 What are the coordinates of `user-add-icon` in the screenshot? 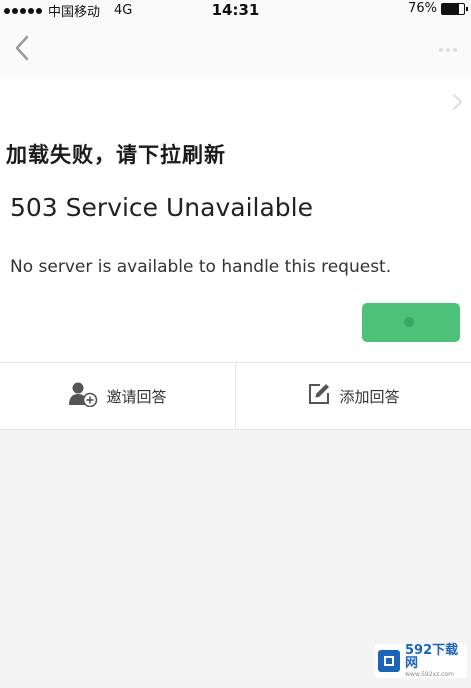 It's located at (83, 396).